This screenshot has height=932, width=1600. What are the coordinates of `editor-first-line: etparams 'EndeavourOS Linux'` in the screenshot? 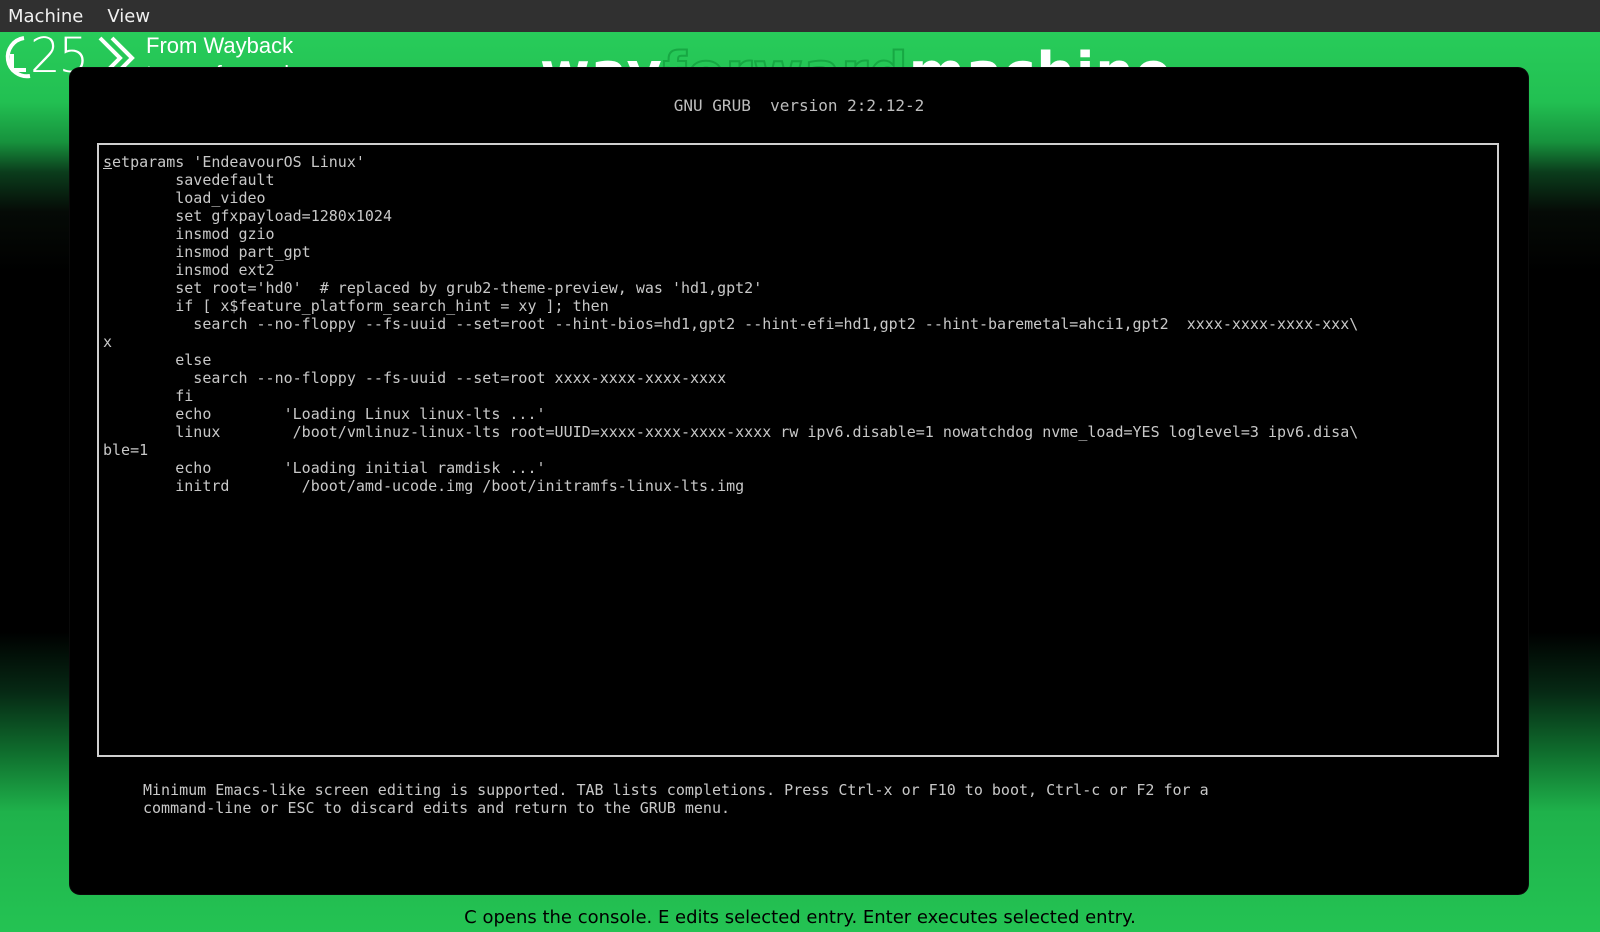 It's located at (238, 162).